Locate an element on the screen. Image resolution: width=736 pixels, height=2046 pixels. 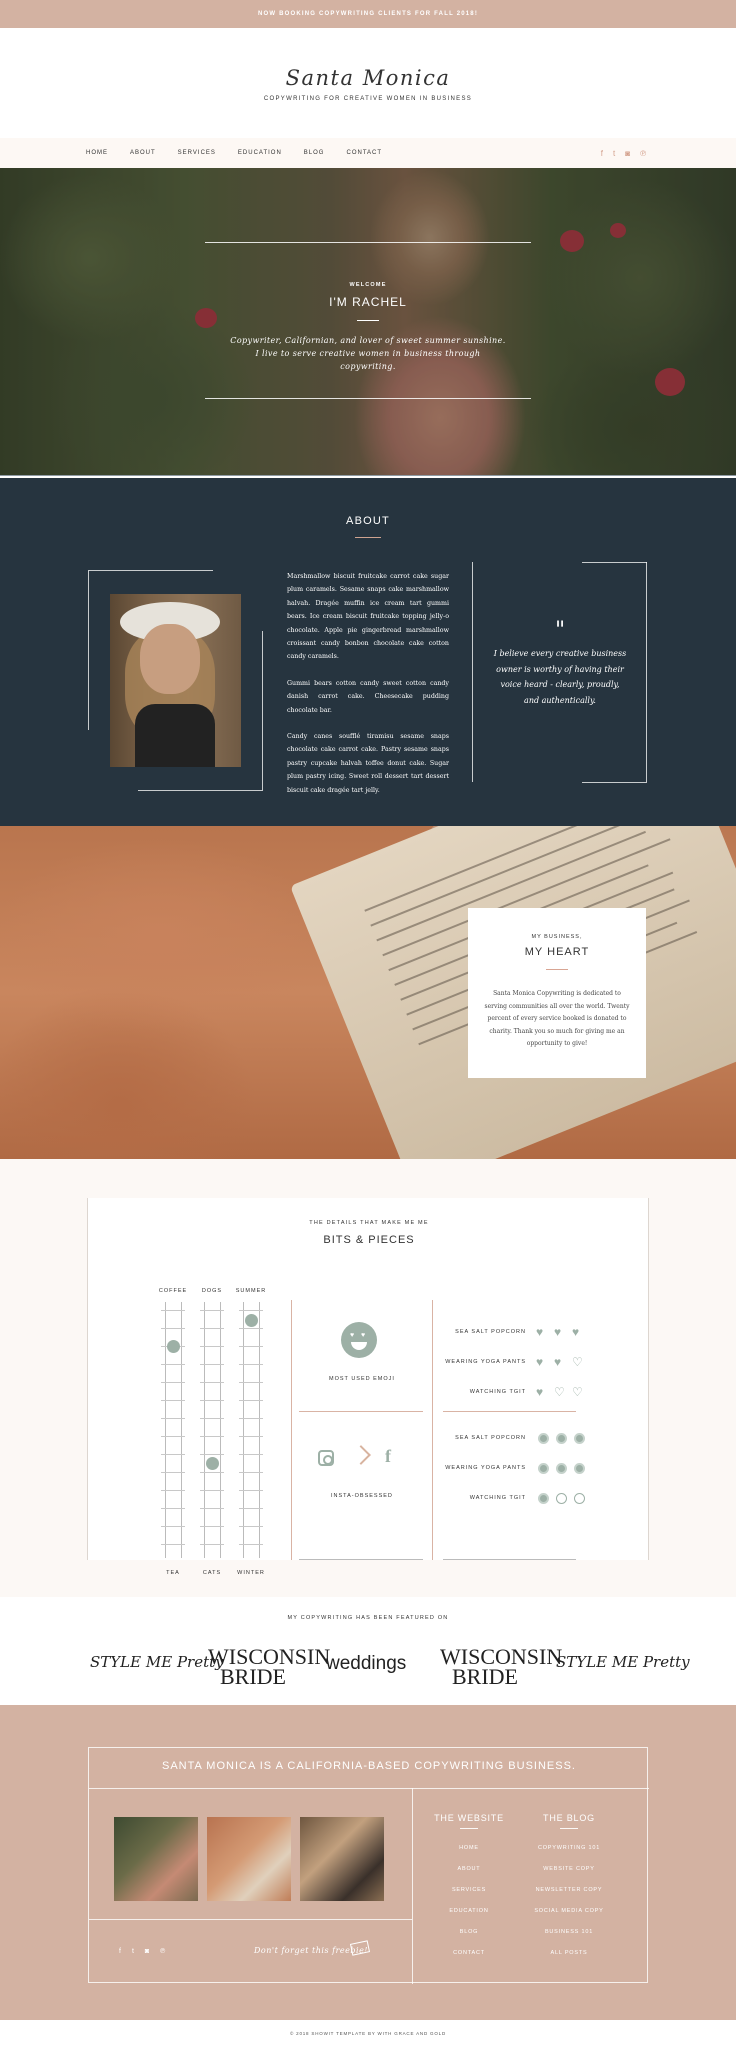
heart-rating-label: SEA SALT POPCORN is located at coordinates (490, 1332).